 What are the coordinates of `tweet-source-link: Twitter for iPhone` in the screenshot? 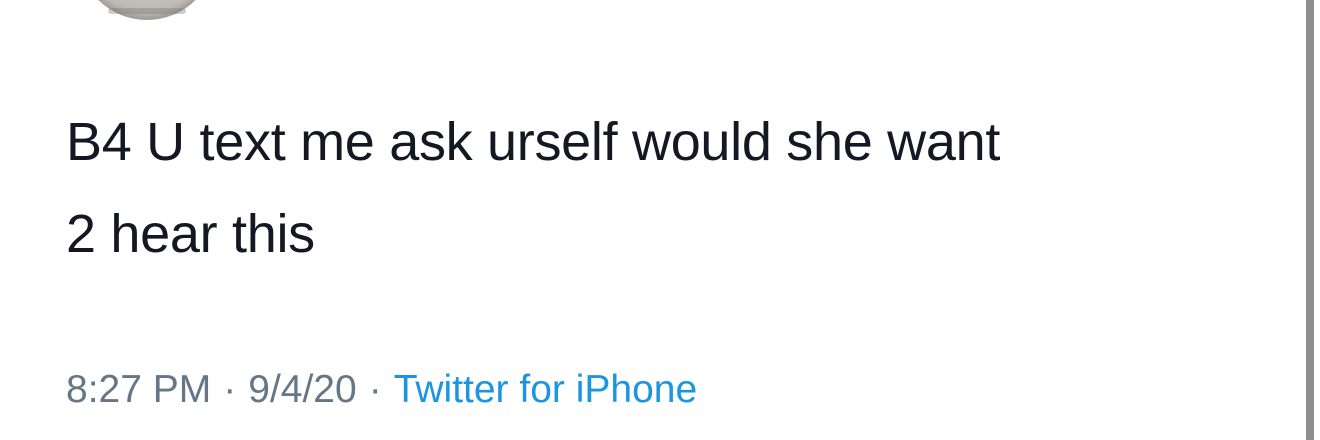 It's located at (545, 389).